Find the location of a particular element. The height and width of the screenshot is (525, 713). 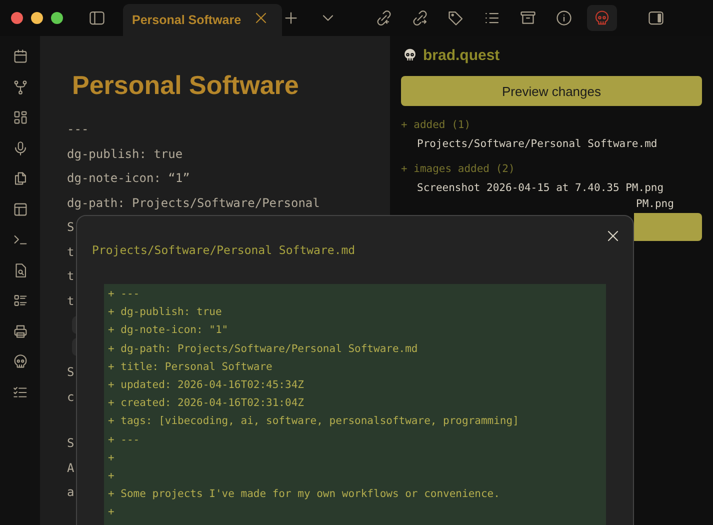

minimize-window-button is located at coordinates (37, 18).